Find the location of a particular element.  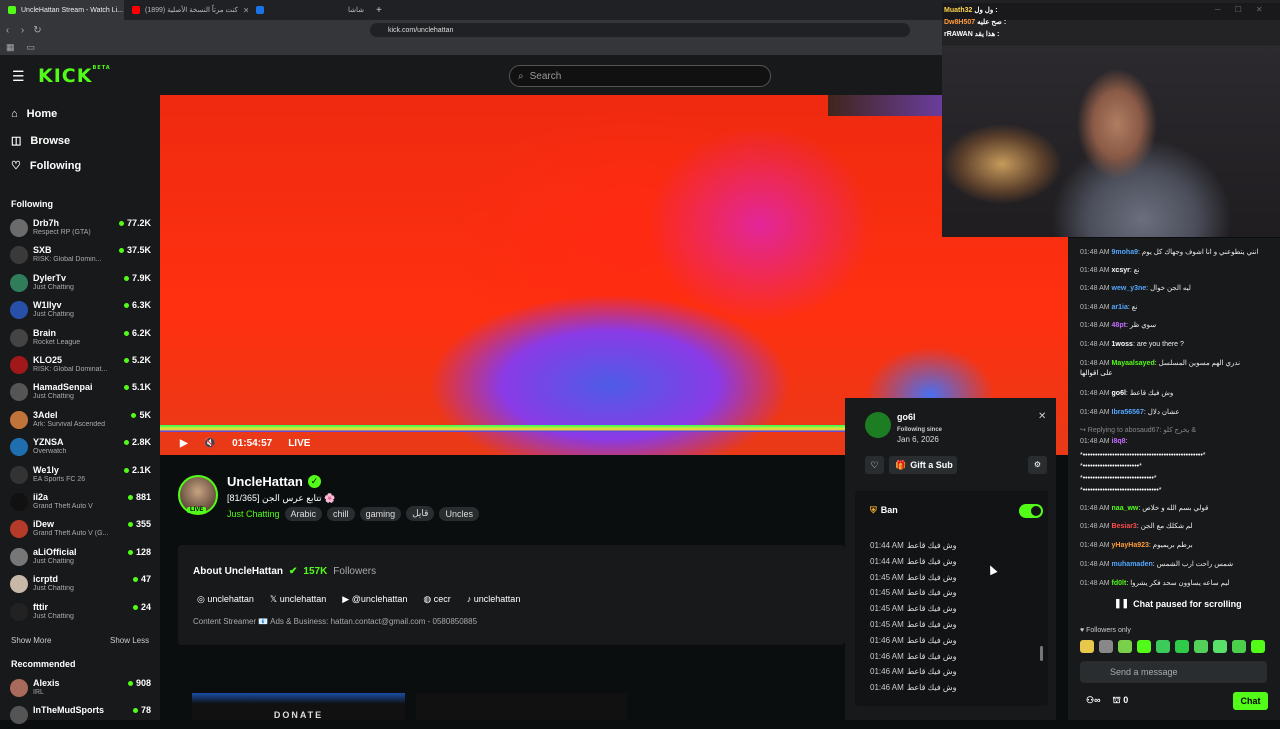

sidebar-channel-brain: Brain Rocket League 6.2K is located at coordinates (80, 339).